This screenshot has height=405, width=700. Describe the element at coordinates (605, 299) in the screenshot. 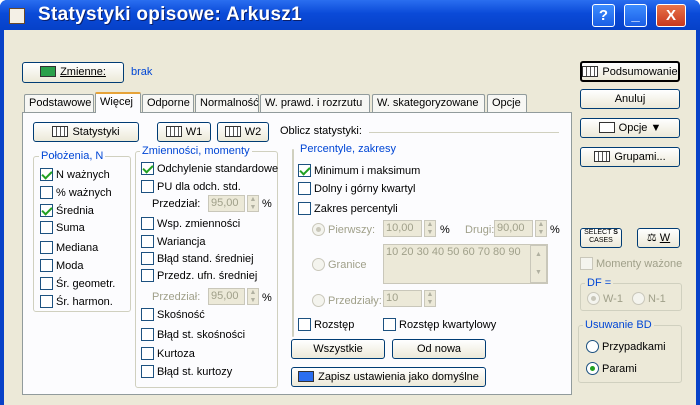

I see `w1-radio: W-1` at that location.